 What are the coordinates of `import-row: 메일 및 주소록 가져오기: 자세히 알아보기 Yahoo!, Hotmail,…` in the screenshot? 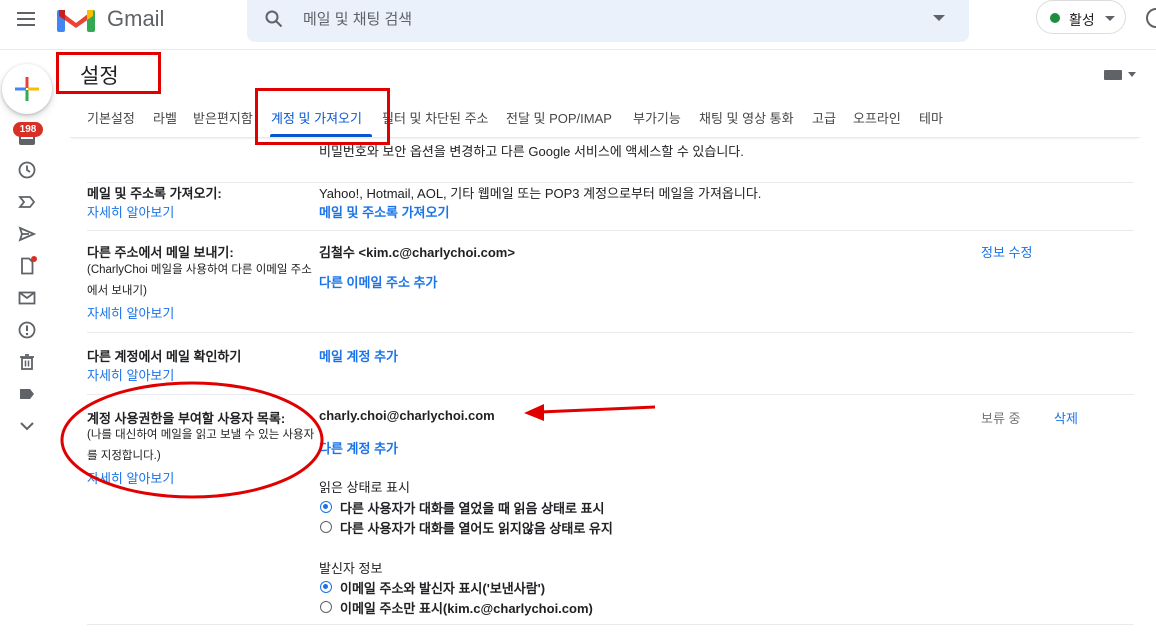 It's located at (610, 207).